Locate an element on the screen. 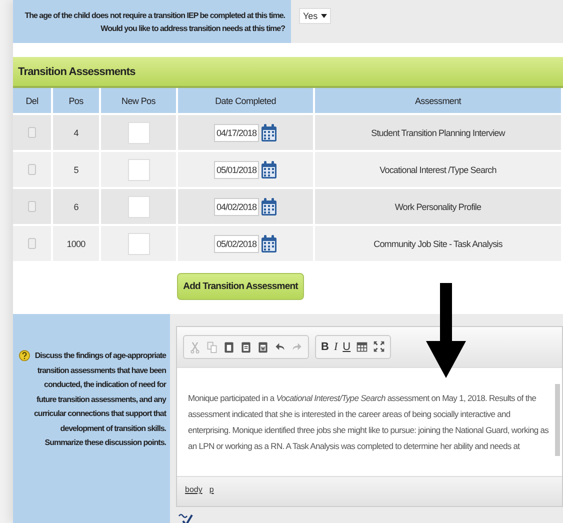 The image size is (563, 523). table-cell: Community Job Site - Task Analysis is located at coordinates (438, 243).